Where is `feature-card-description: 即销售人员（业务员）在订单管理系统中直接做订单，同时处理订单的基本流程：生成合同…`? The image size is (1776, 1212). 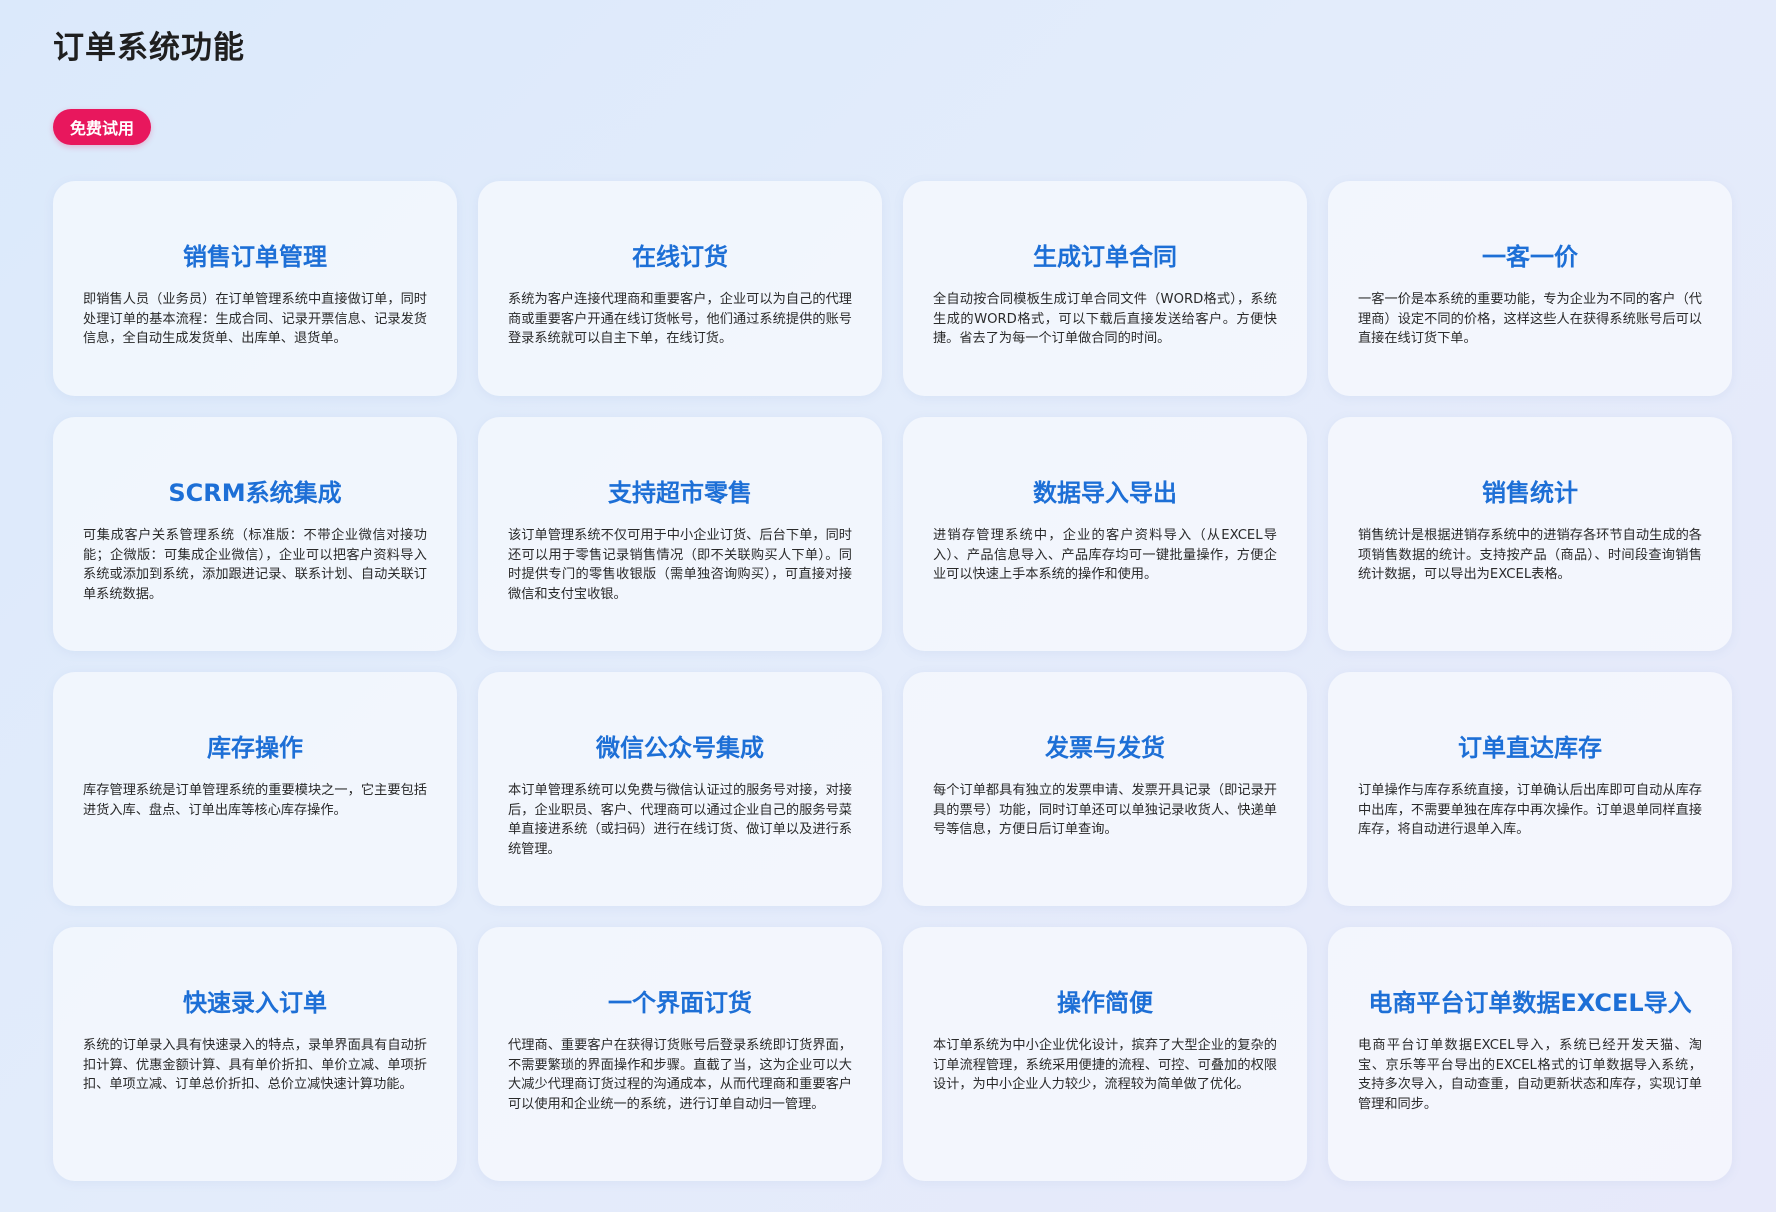
feature-card-description: 即销售人员（业务员）在订单管理系统中直接做订单，同时处理订单的基本流程：生成合同… is located at coordinates (255, 319).